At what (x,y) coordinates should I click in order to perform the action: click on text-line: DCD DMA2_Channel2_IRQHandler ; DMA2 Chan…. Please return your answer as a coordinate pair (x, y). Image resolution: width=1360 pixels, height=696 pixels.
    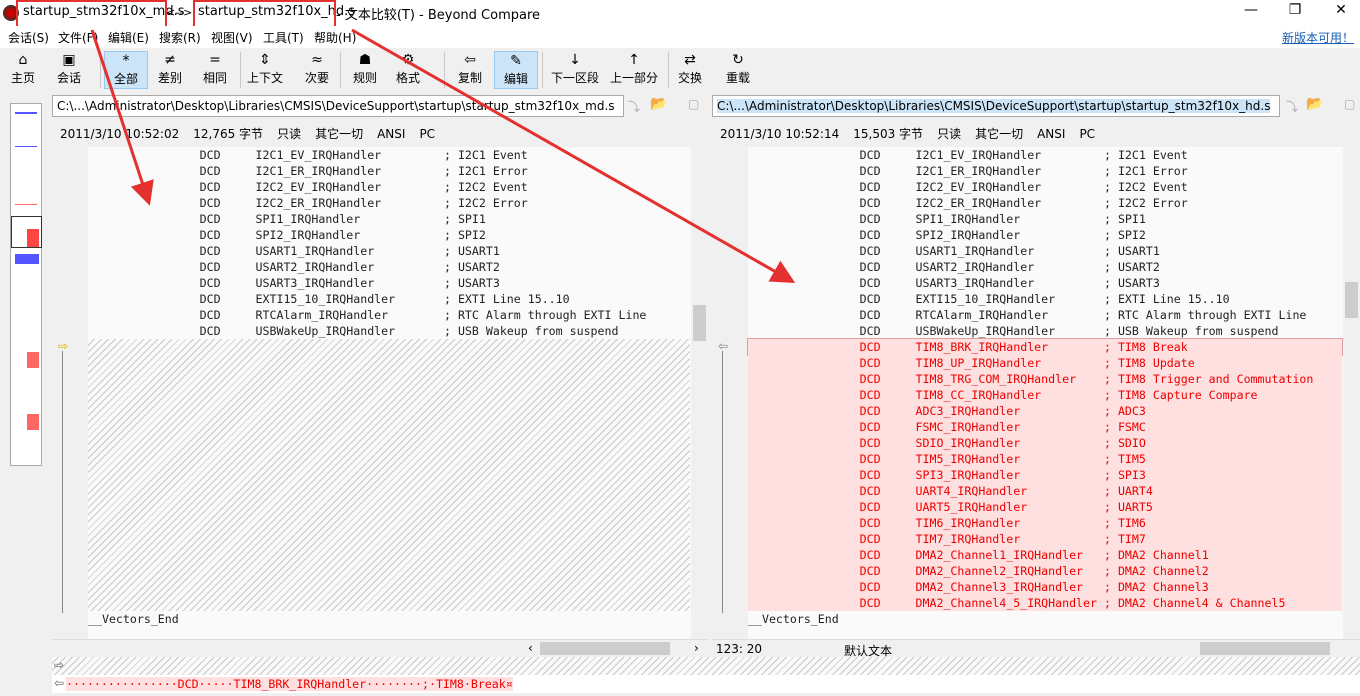
    Looking at the image, I should click on (1045, 571).